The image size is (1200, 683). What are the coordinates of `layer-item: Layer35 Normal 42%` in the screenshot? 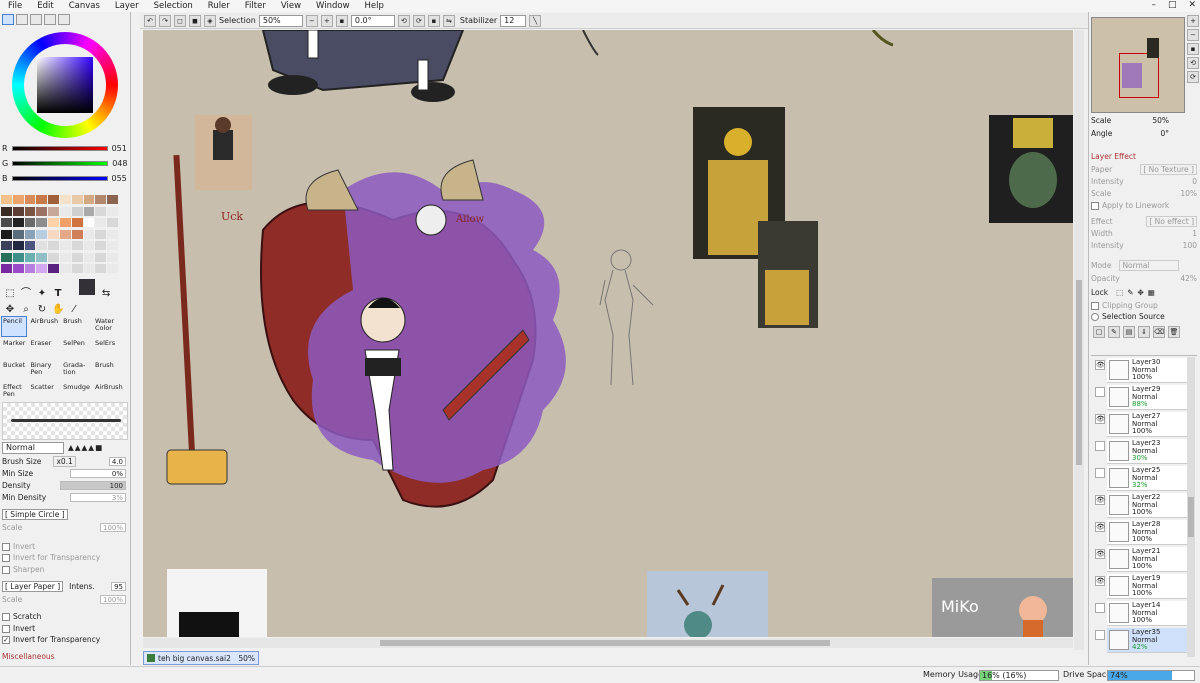 It's located at (1141, 640).